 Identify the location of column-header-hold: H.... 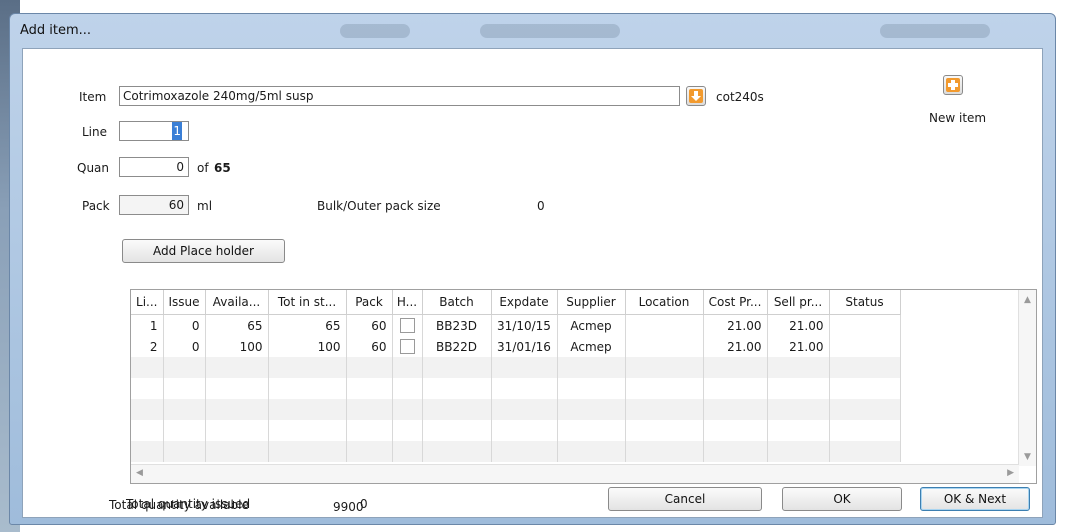
(407, 302).